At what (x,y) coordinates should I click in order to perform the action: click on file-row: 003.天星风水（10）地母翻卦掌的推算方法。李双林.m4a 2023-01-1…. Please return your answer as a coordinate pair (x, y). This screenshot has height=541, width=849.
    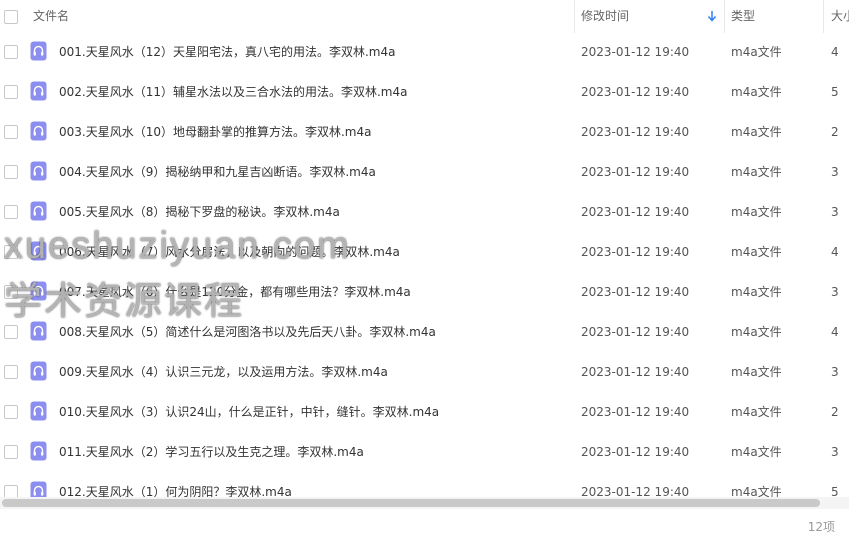
    Looking at the image, I should click on (424, 133).